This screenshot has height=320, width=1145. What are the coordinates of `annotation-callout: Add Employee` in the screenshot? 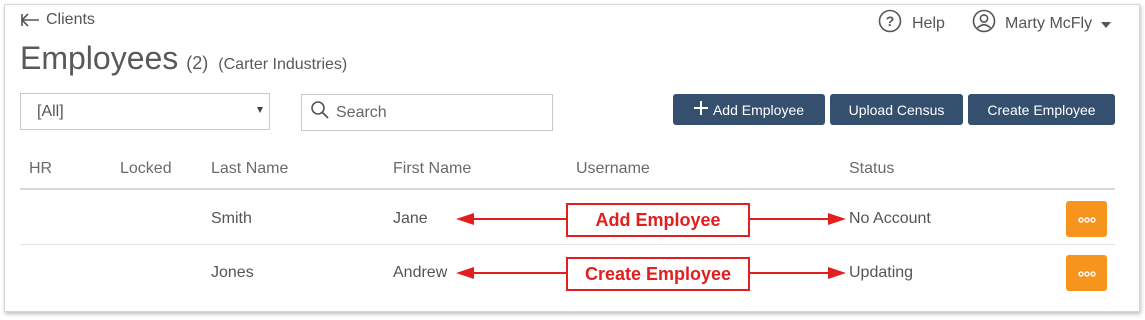 It's located at (658, 220).